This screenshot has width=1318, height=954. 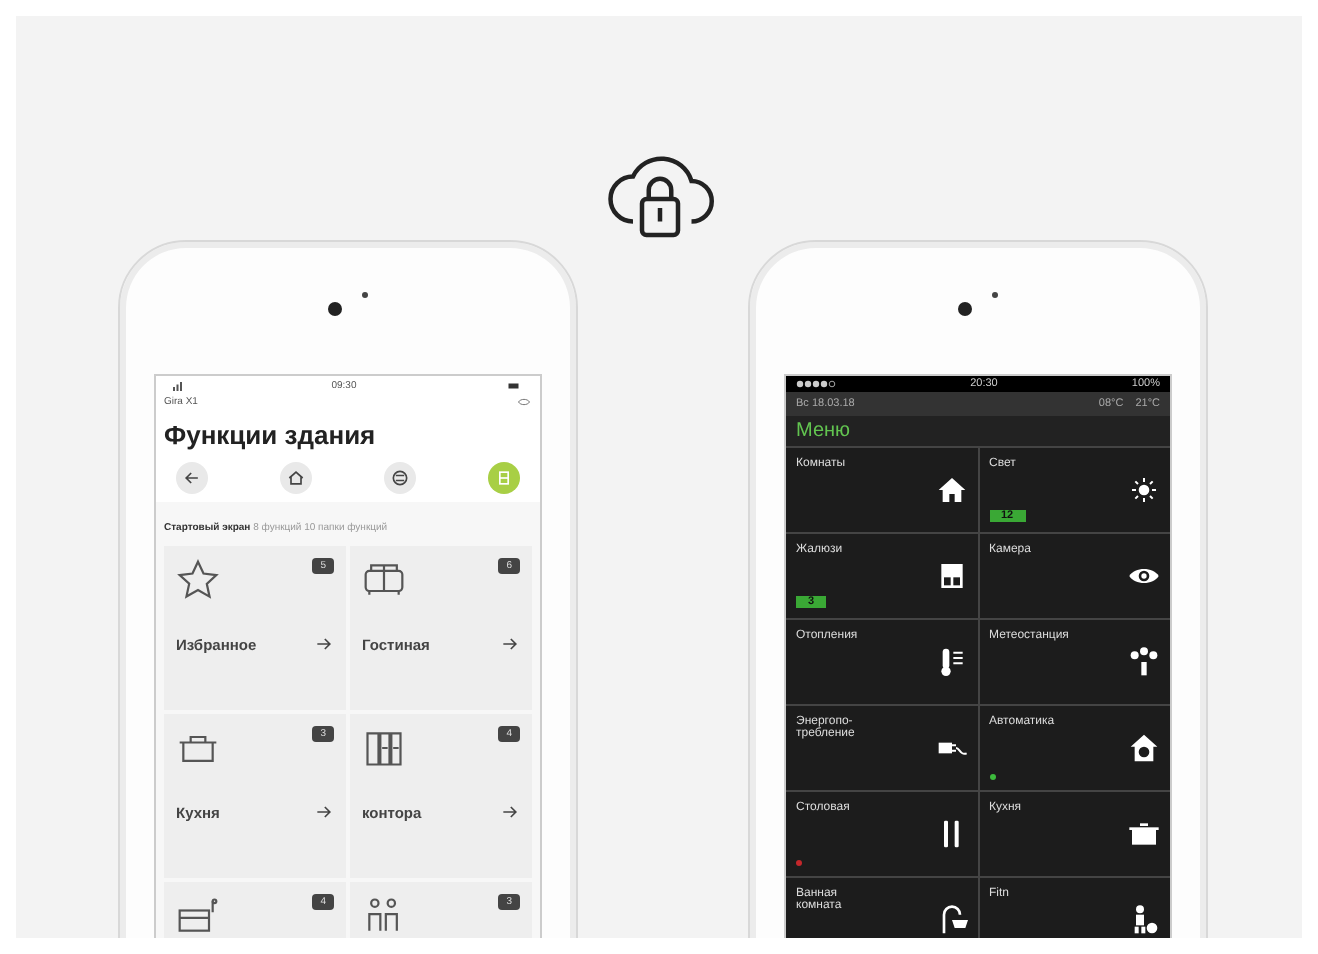 I want to click on page-title: Функции здания, so click(x=271, y=435).